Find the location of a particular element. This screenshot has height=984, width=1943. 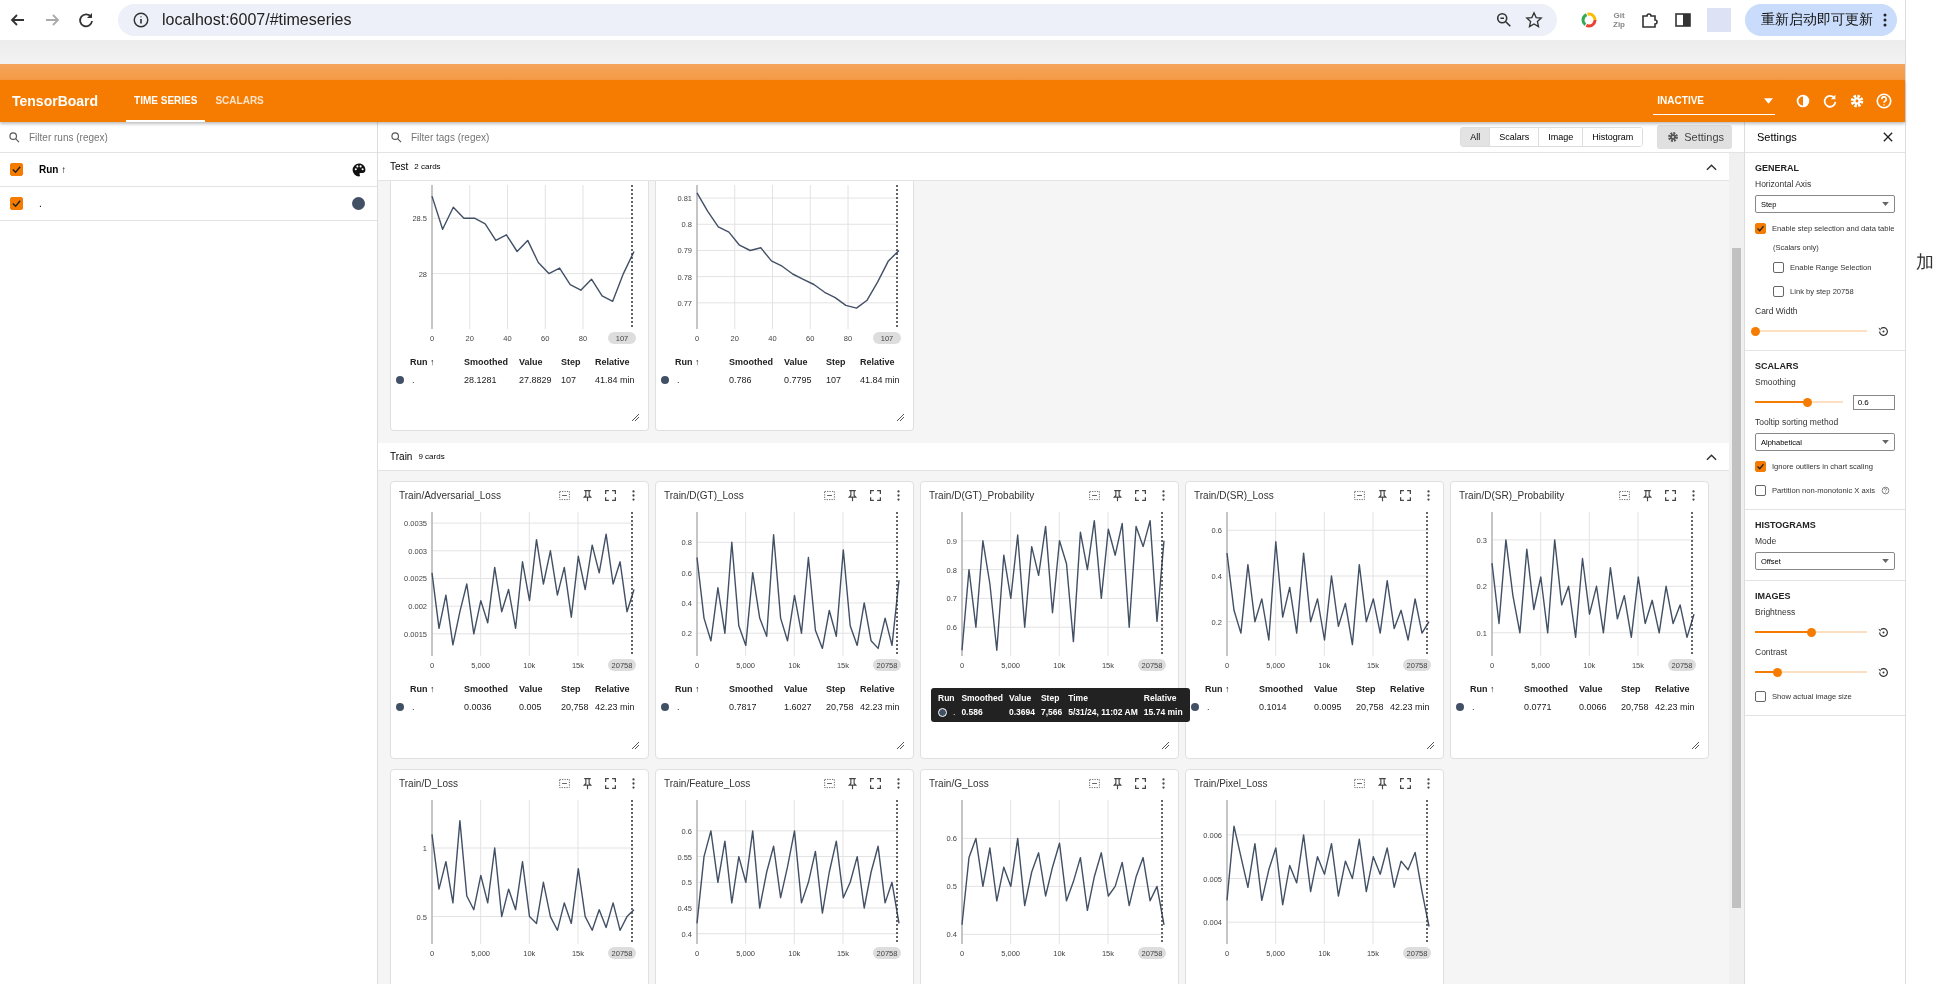

scrollbar-thumb is located at coordinates (1736, 578).